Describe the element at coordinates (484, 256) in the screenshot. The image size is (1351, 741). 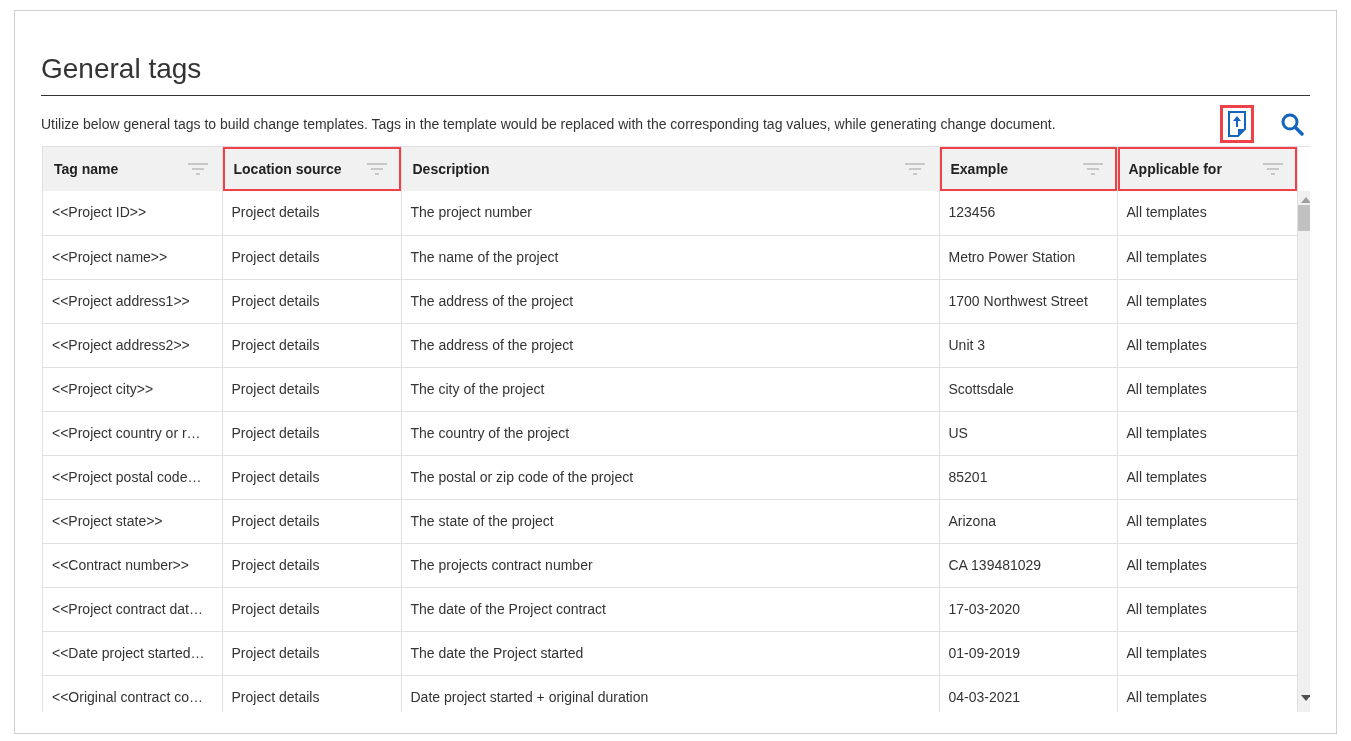
I see `table-cell: The name of the project` at that location.